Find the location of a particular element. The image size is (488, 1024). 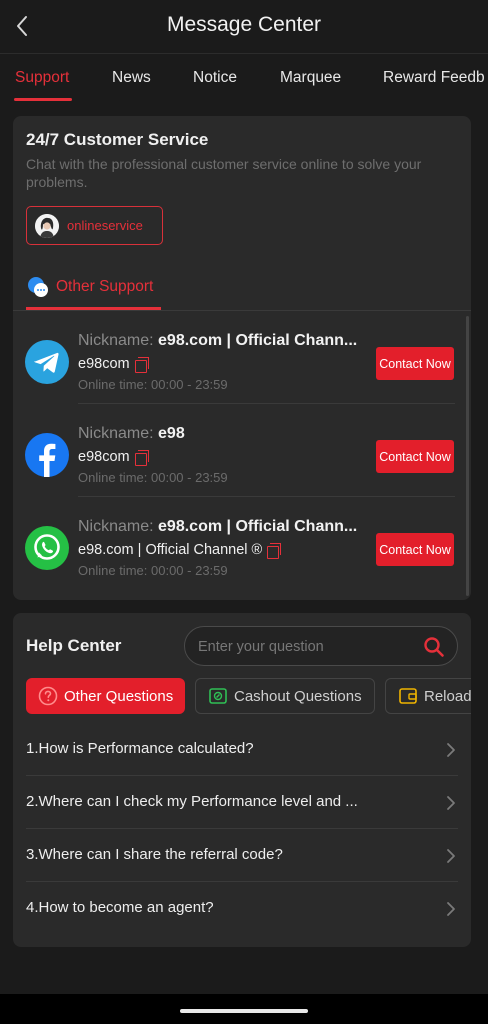

category-reload: Reload is located at coordinates (428, 696).